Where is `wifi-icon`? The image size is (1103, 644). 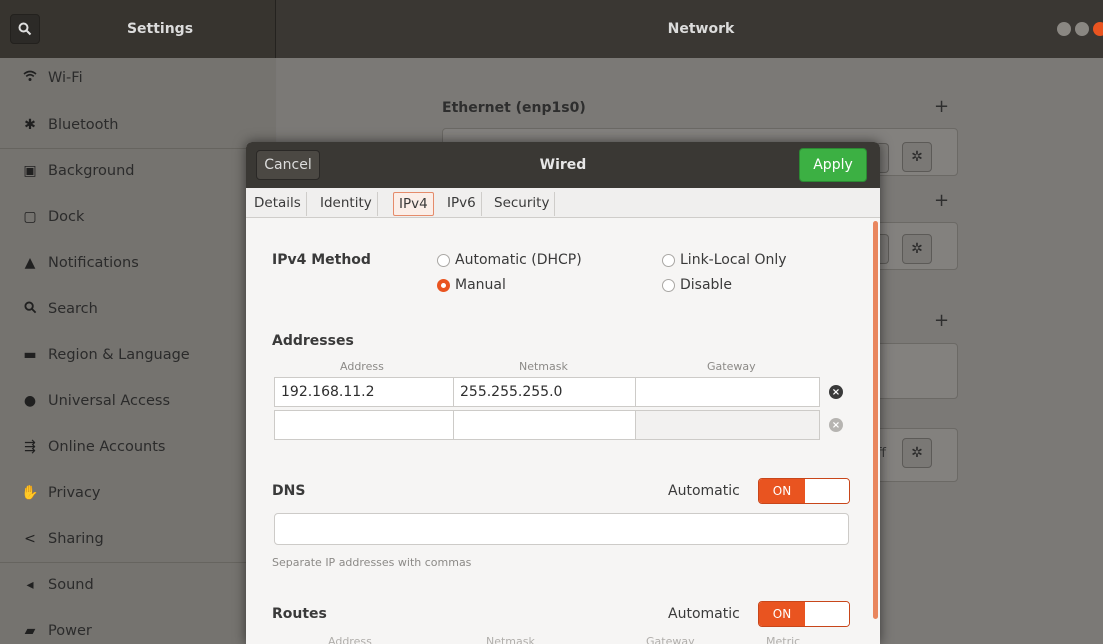
wifi-icon is located at coordinates (30, 78).